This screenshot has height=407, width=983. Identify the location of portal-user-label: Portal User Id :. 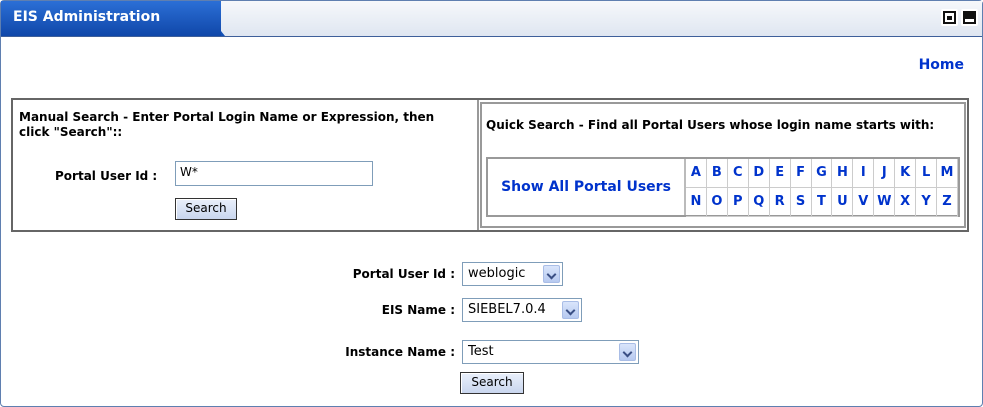
(403, 274).